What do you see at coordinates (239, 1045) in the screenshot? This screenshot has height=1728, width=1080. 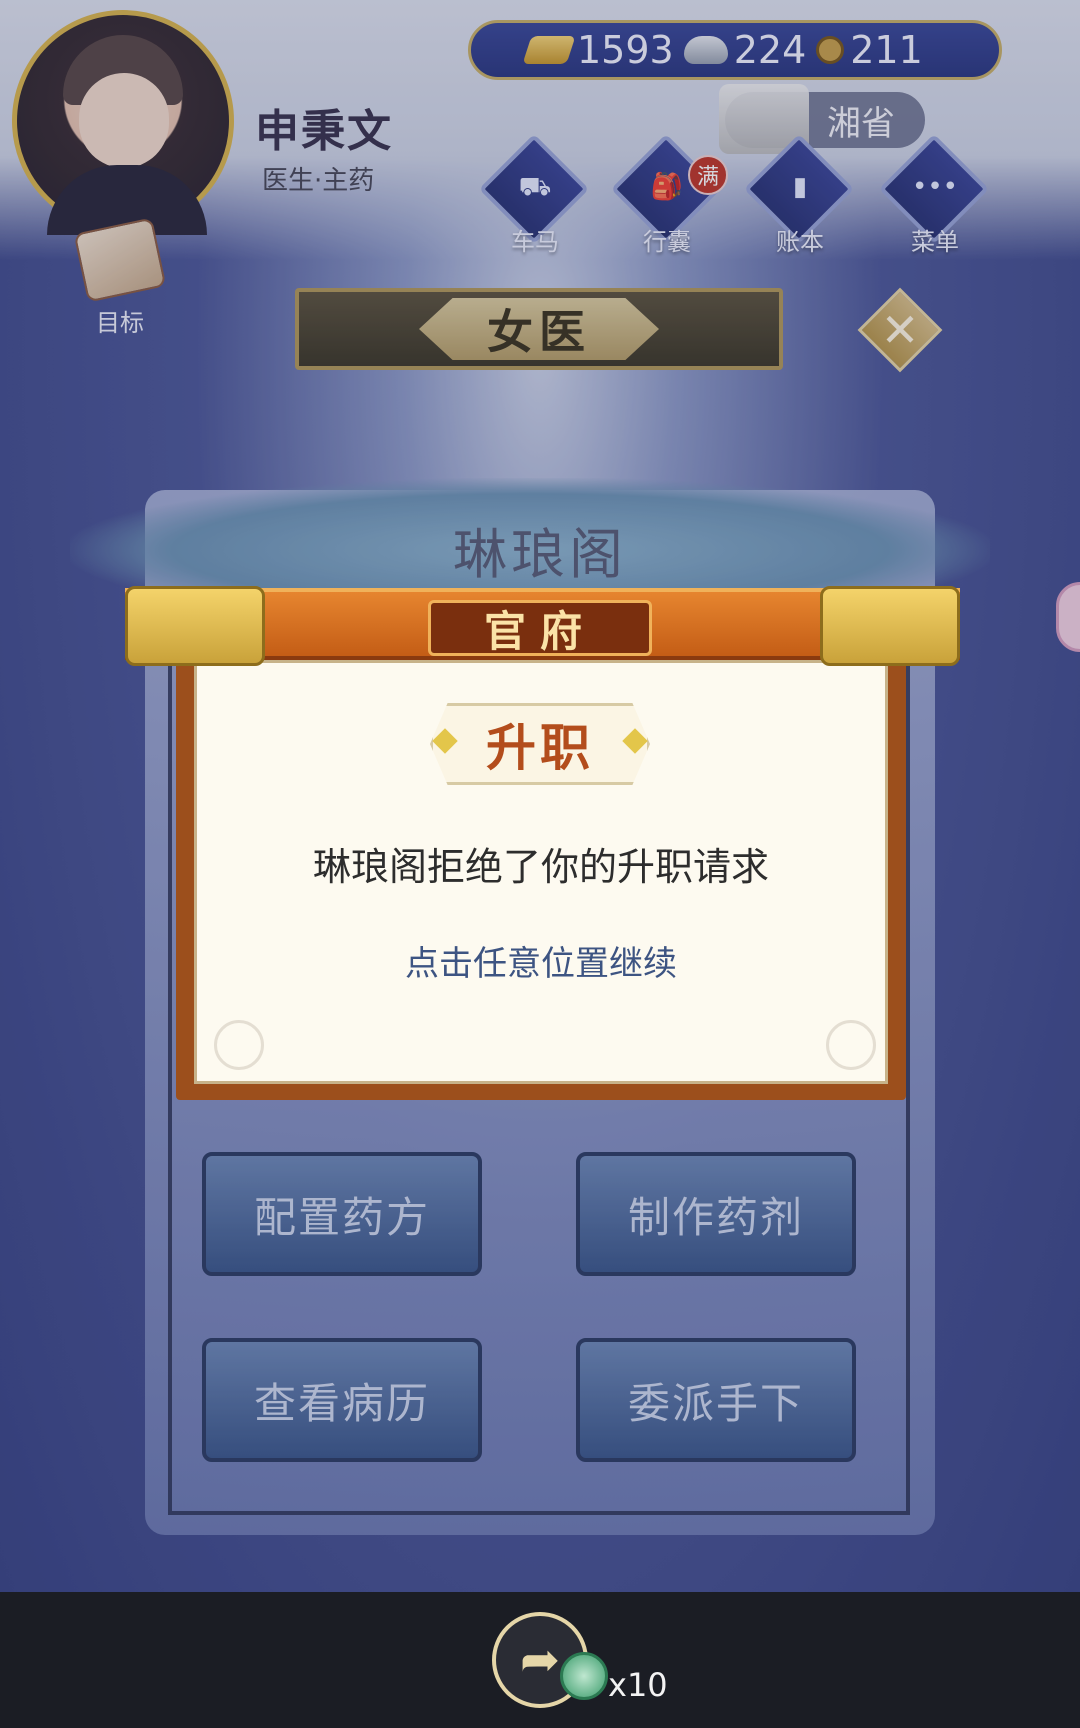 I see `corner-ornament-left` at bounding box center [239, 1045].